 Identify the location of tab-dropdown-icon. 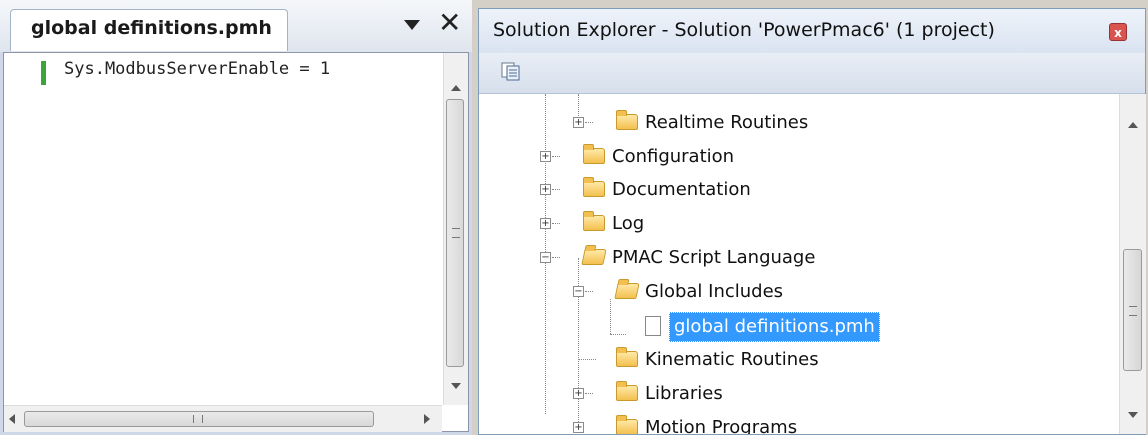
(412, 25).